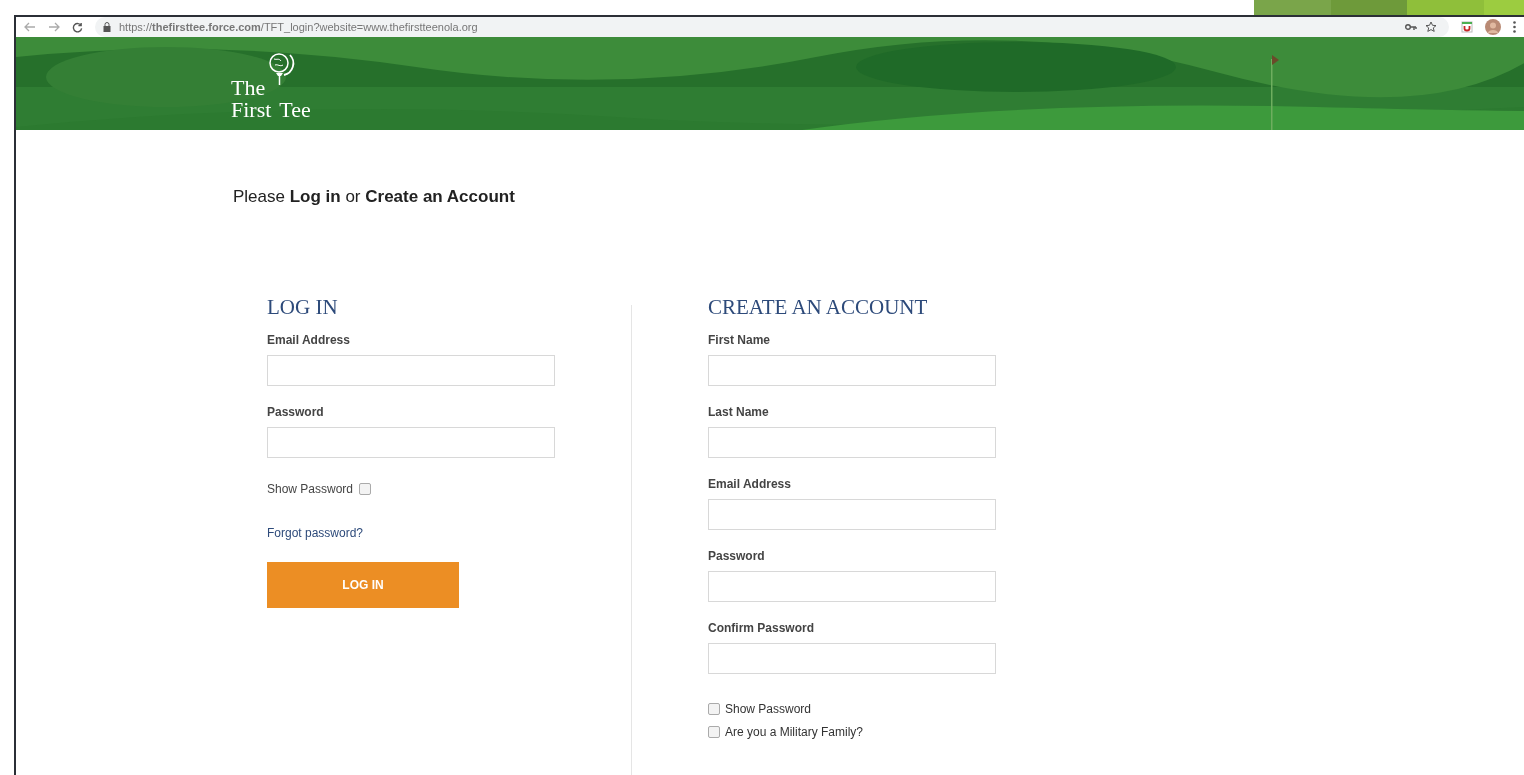  Describe the element at coordinates (762, 628) in the screenshot. I see `field-label: Confirm Password` at that location.